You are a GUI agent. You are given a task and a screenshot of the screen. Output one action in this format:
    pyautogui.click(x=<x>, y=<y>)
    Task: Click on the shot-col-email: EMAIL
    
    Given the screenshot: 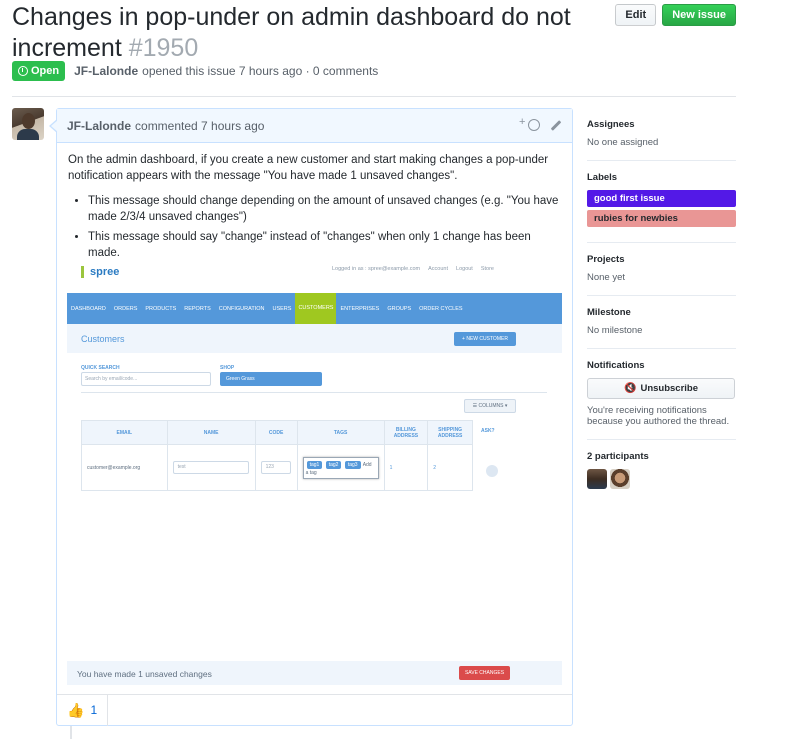 What is the action you would take?
    pyautogui.click(x=124, y=432)
    